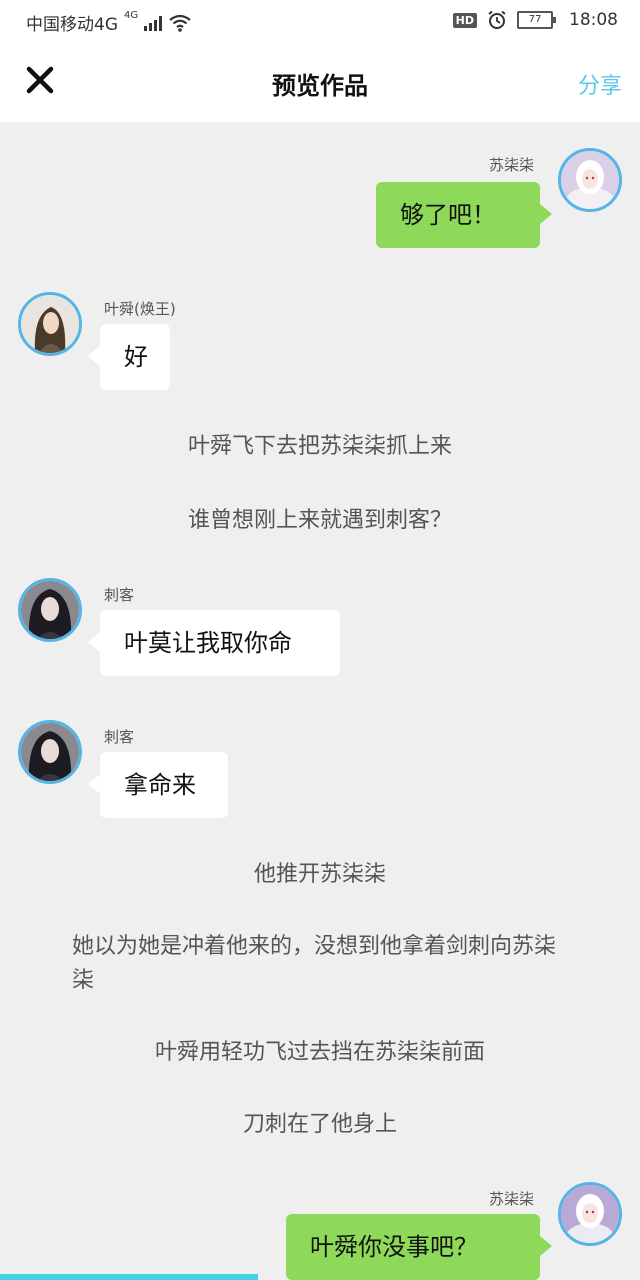  Describe the element at coordinates (153, 23) in the screenshot. I see `signal-icon` at that location.